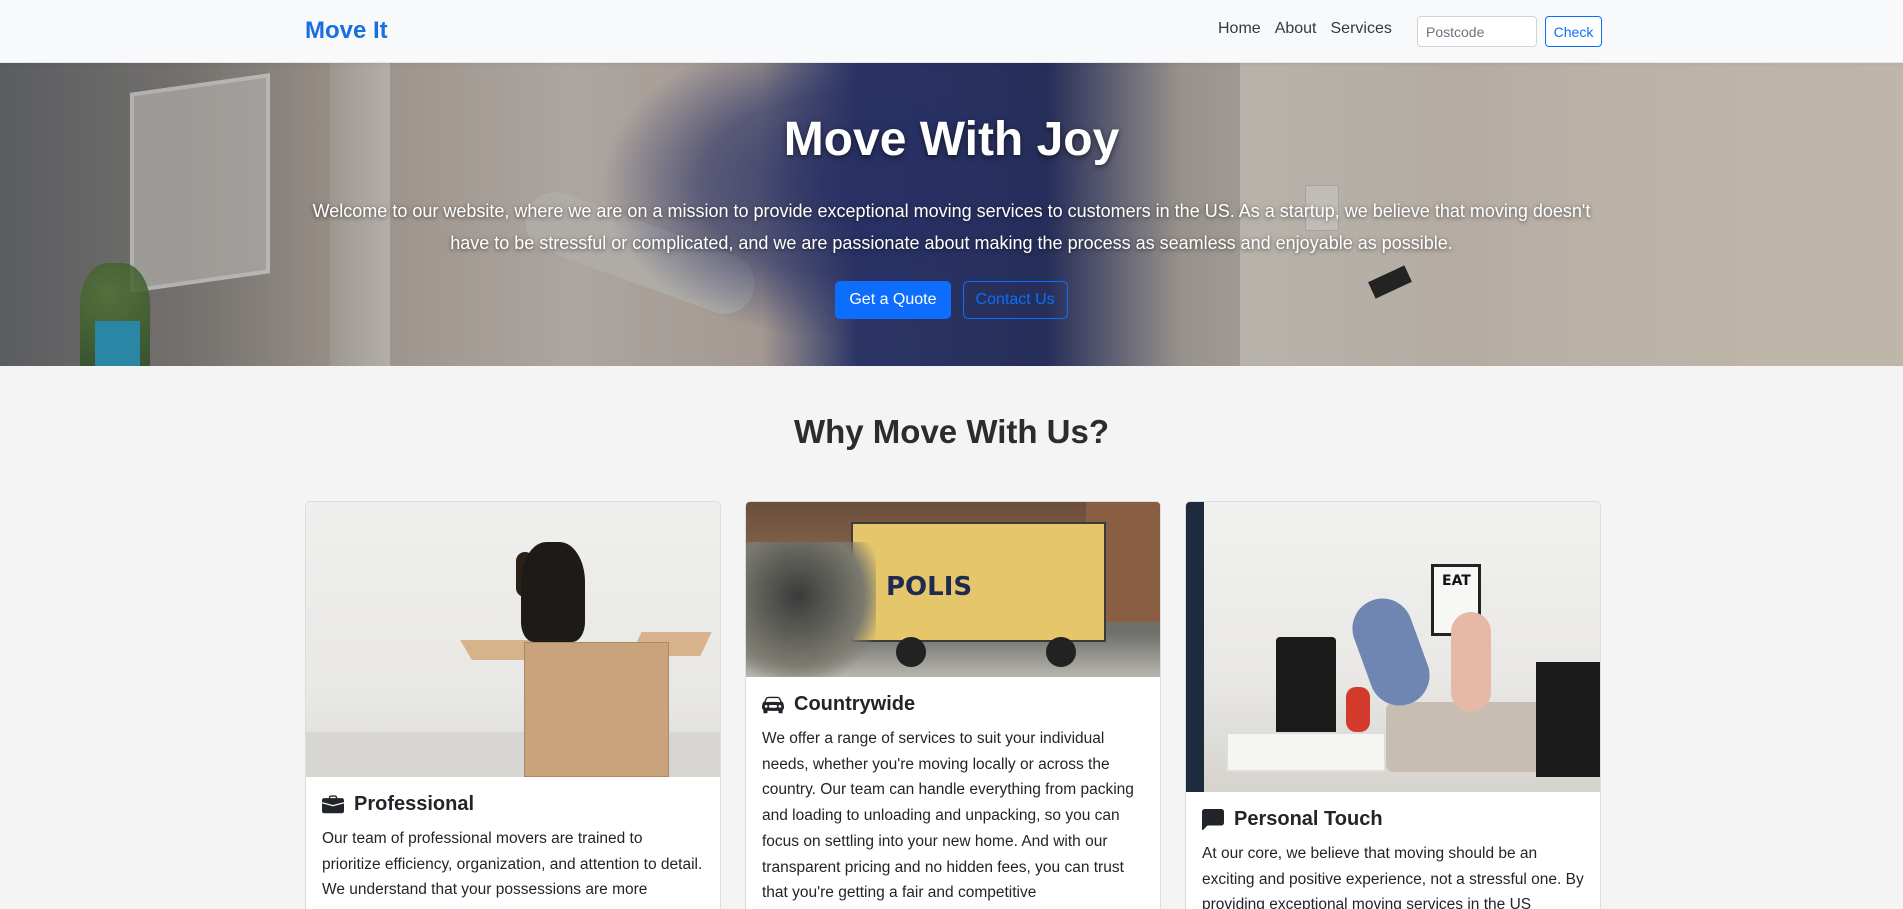  Describe the element at coordinates (893, 300) in the screenshot. I see `get-quote-button: Get a Quote` at that location.